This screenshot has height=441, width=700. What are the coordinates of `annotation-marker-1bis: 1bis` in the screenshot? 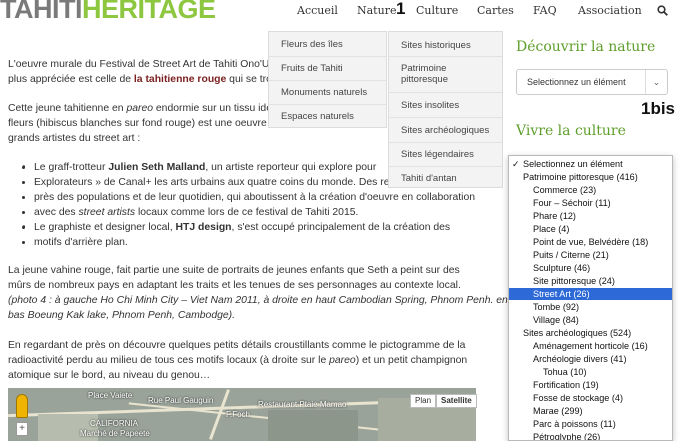 It's located at (658, 108).